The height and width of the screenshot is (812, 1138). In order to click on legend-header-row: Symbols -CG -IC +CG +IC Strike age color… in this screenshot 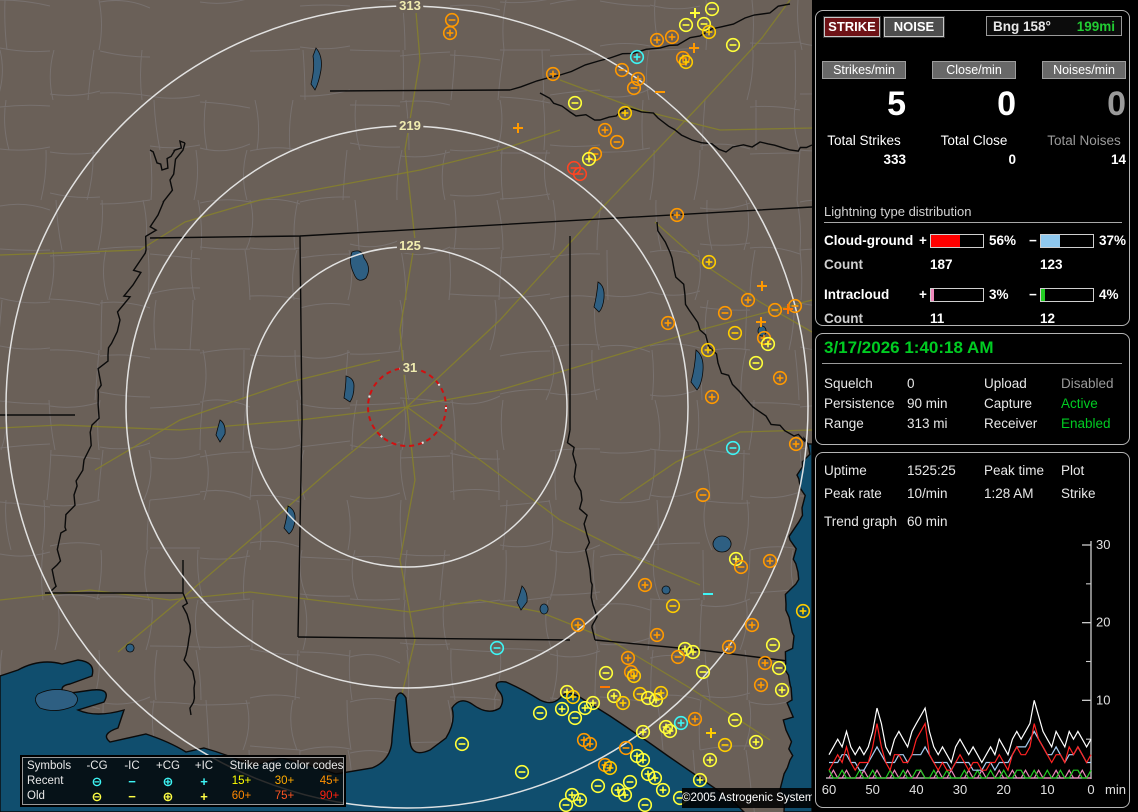, I will do `click(185, 766)`.